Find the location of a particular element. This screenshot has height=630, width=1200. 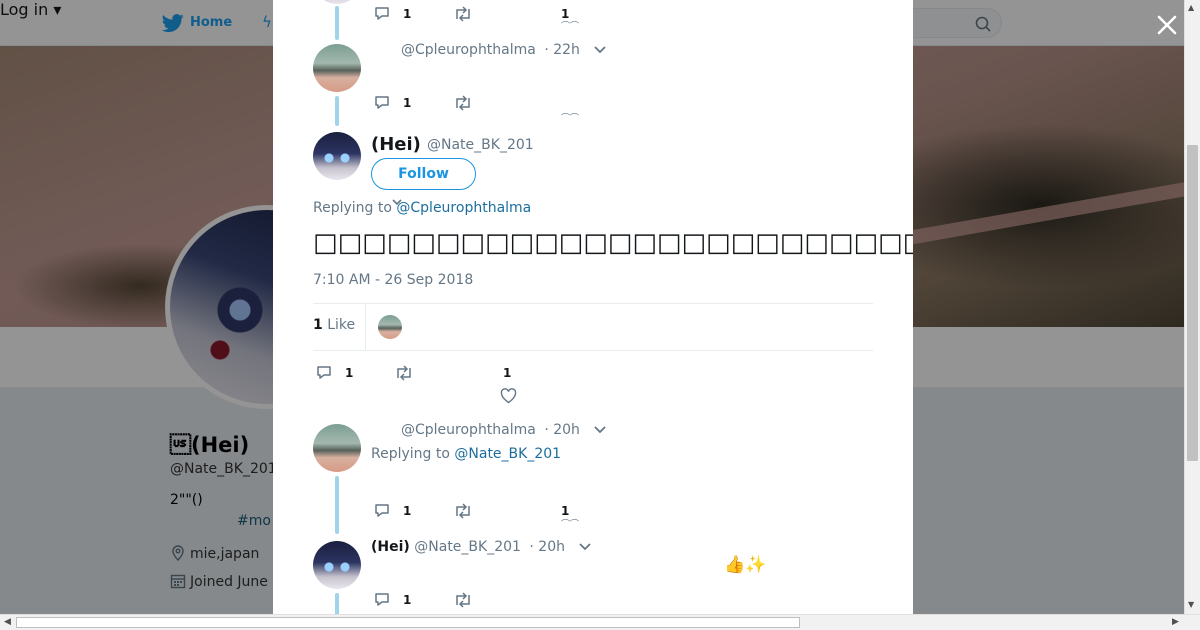

scroll-down-arrow: ▼ is located at coordinates (1191, 604).